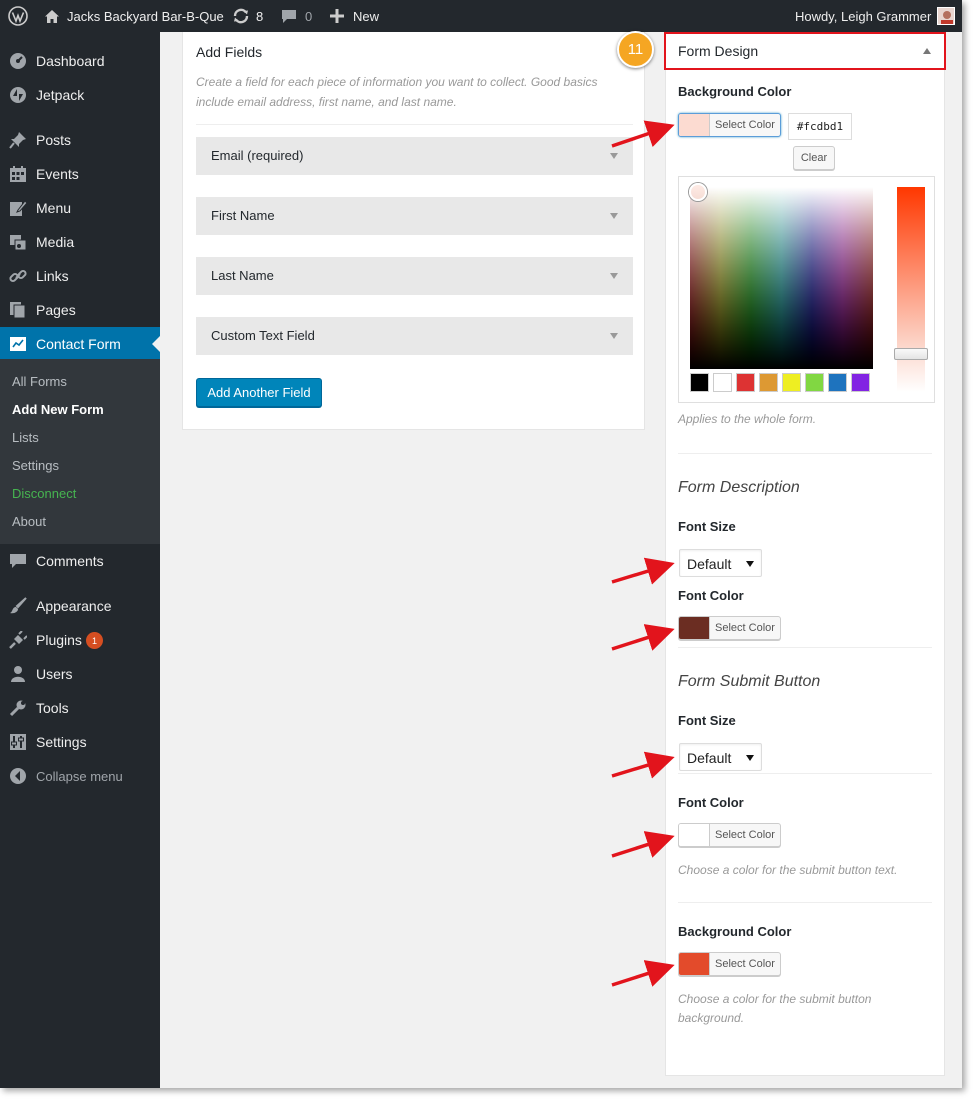 Image resolution: width=977 pixels, height=1103 pixels. What do you see at coordinates (820, 126) in the screenshot?
I see `background-color-hex-input: #fcdbd1` at bounding box center [820, 126].